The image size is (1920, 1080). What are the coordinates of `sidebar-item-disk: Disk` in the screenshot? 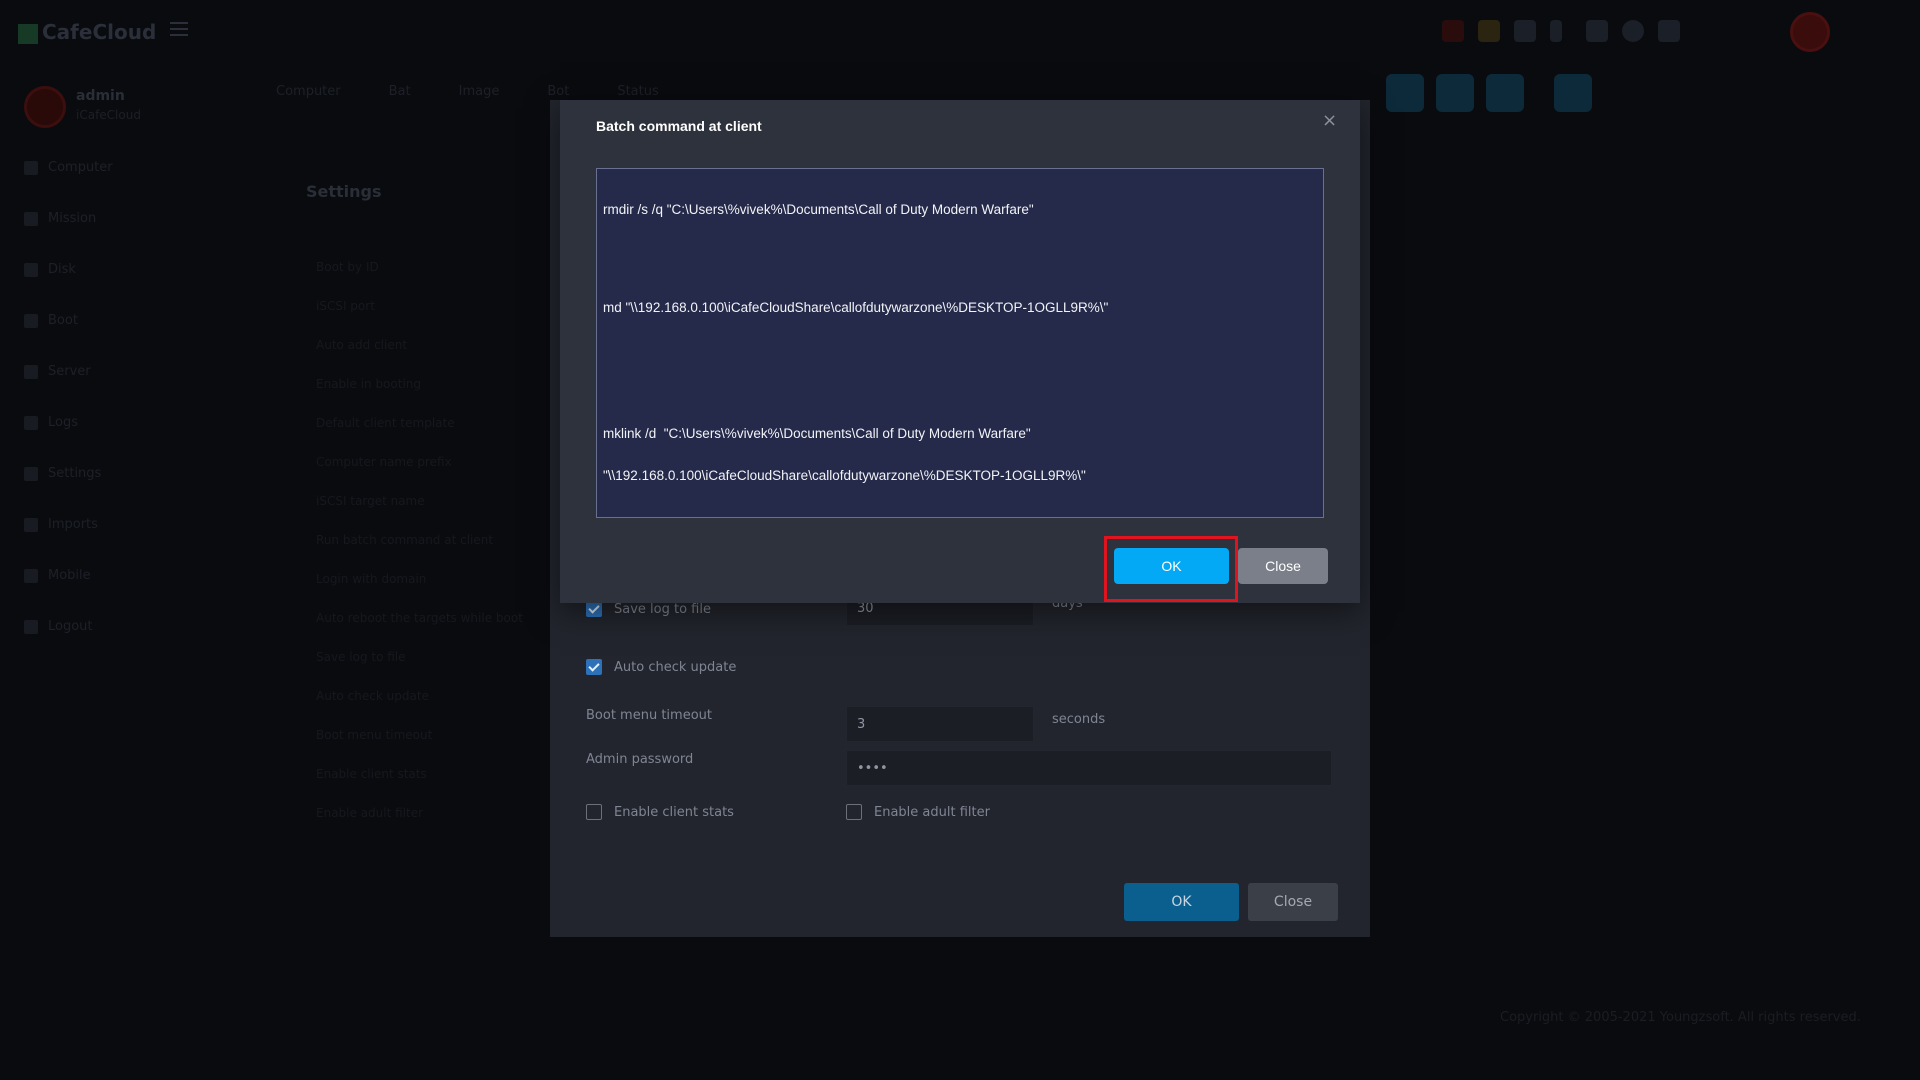 It's located at (50, 269).